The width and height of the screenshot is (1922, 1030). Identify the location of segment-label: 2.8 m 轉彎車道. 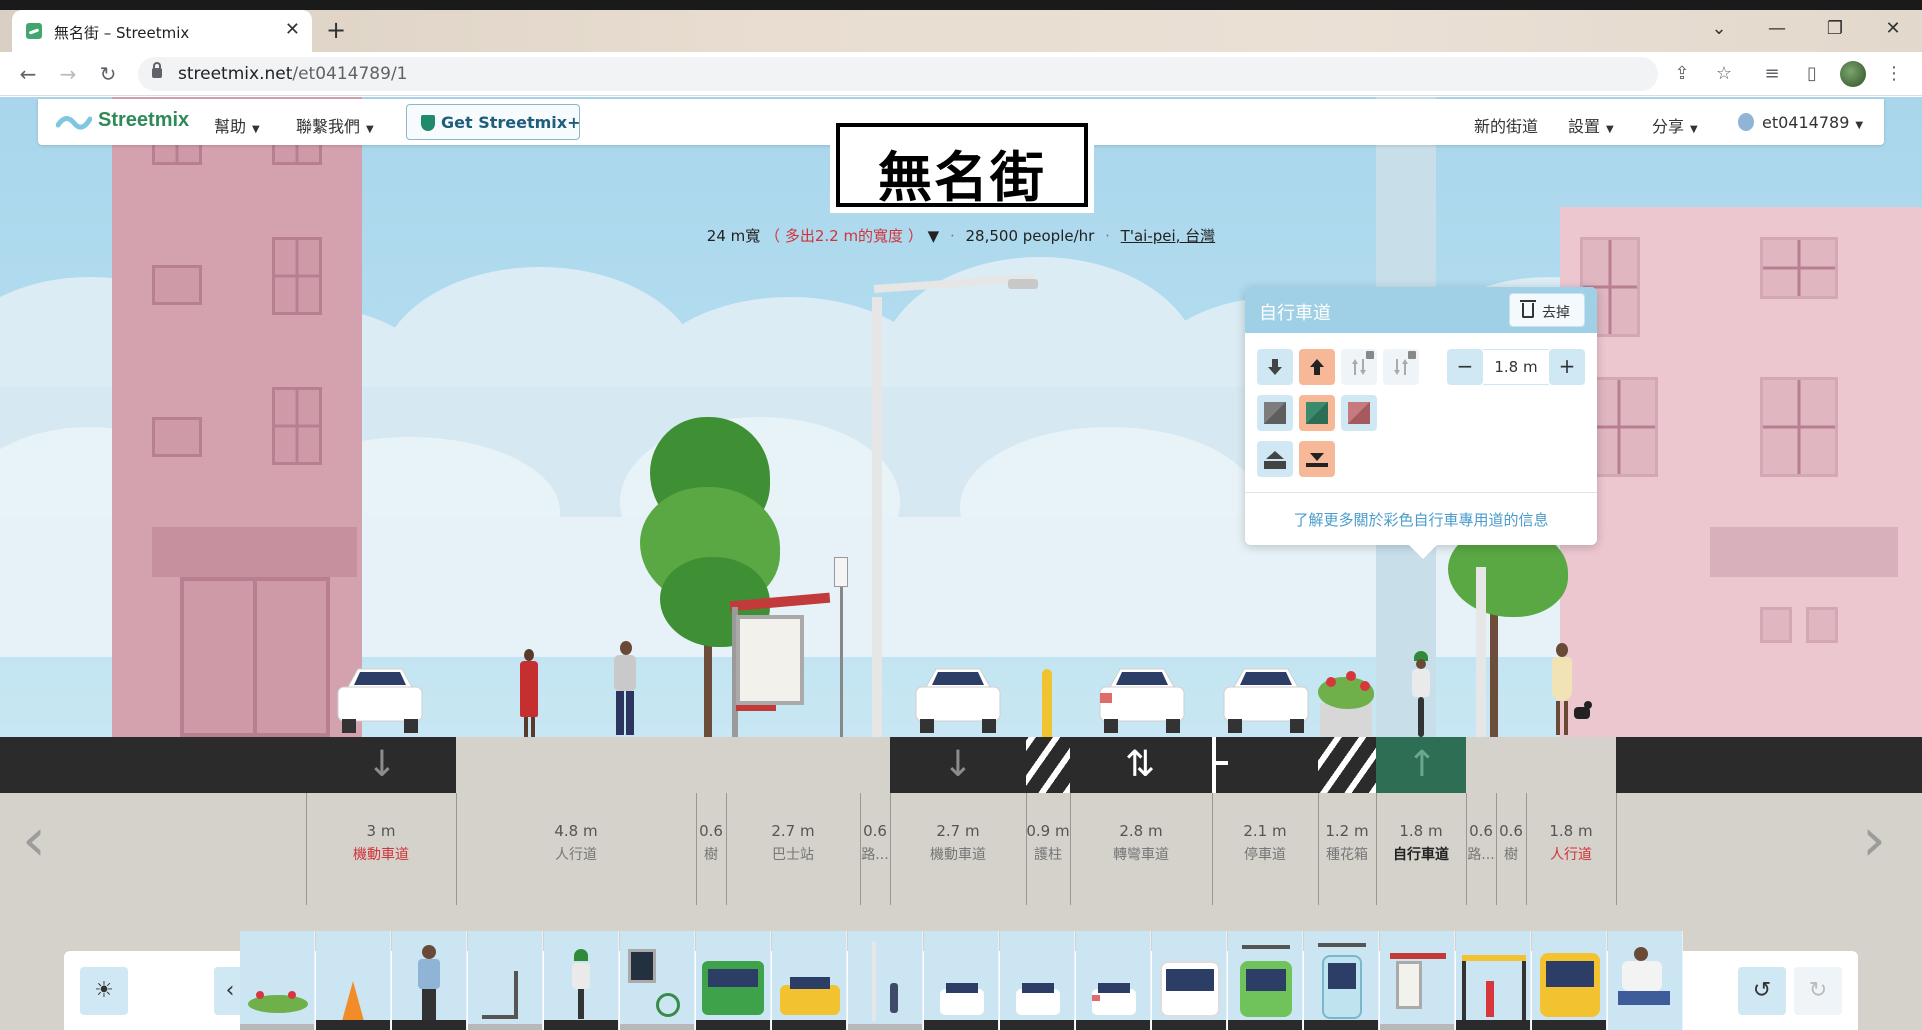
(1141, 843).